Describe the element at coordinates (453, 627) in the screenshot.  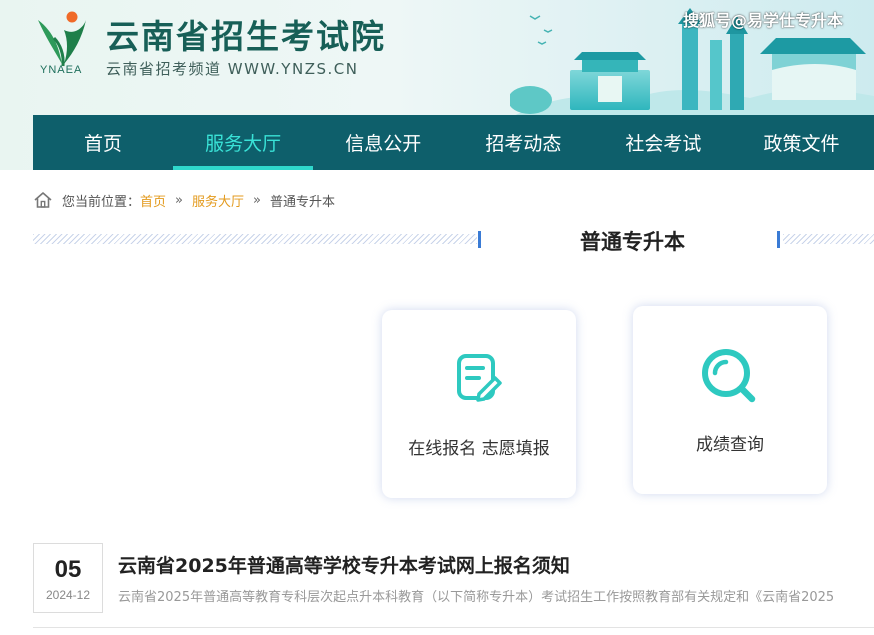
I see `news-divider` at that location.